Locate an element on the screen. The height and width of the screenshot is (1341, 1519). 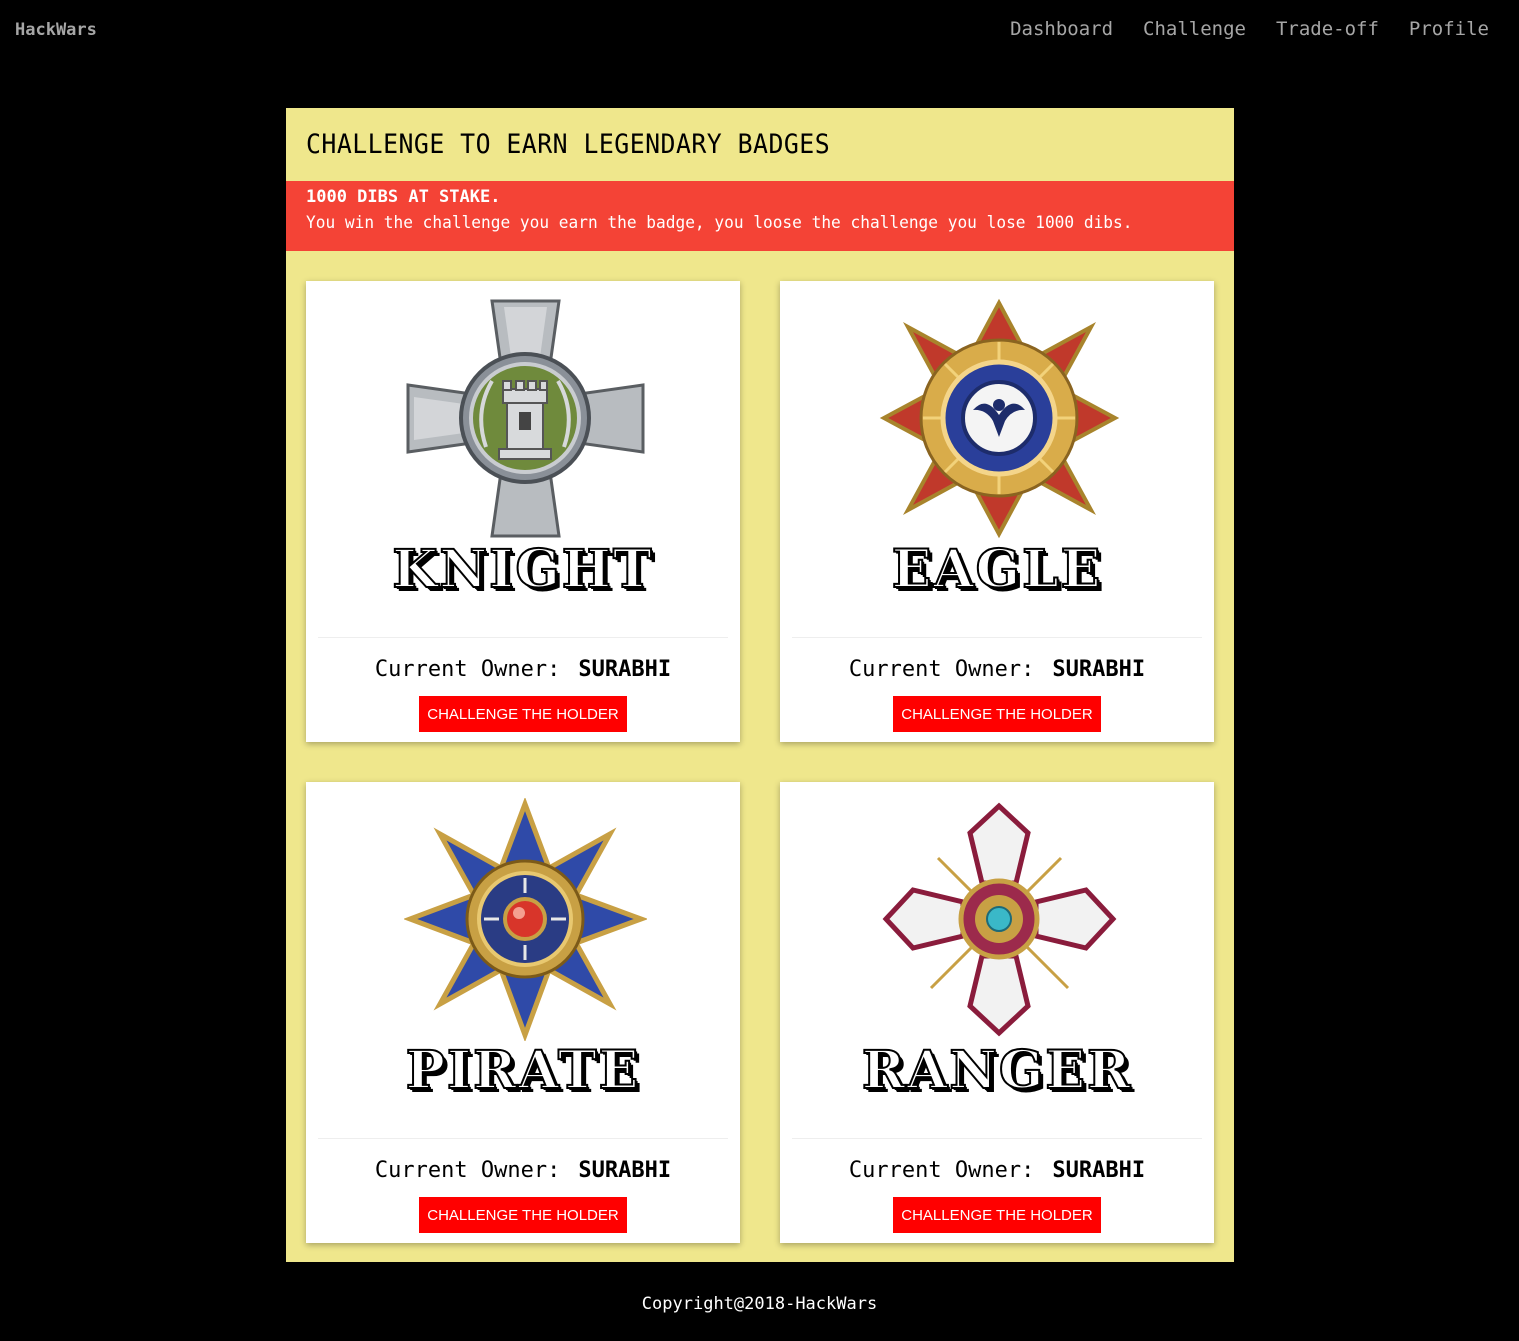
brand-logo: HackWars is located at coordinates (56, 30).